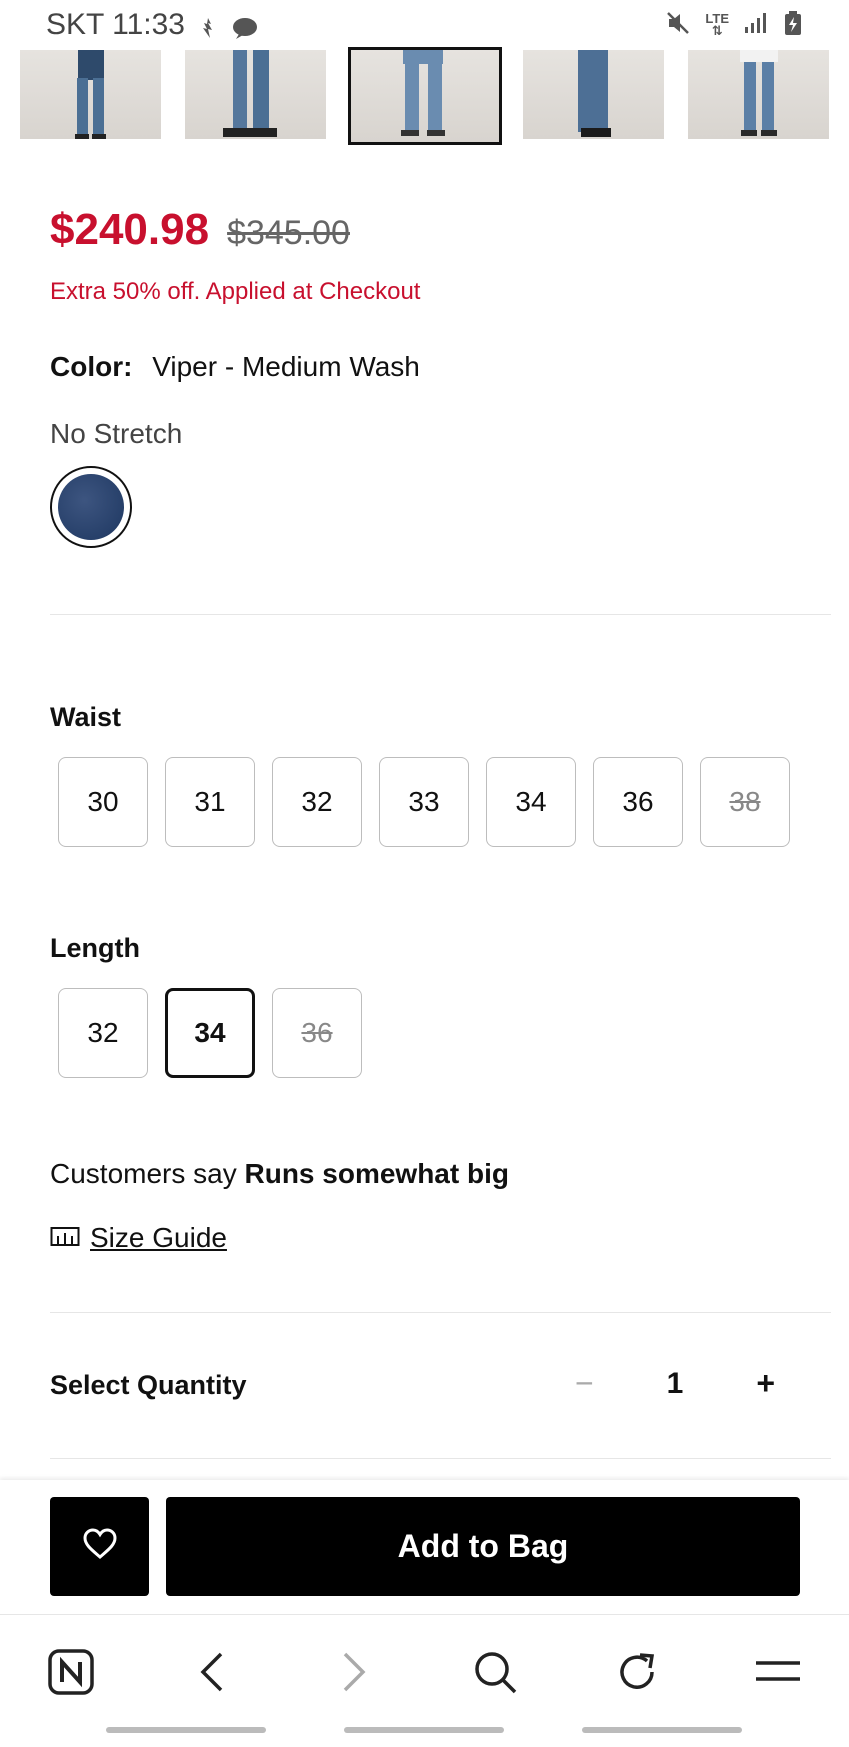  Describe the element at coordinates (584, 1383) in the screenshot. I see `quantity-decrease-button: −` at that location.